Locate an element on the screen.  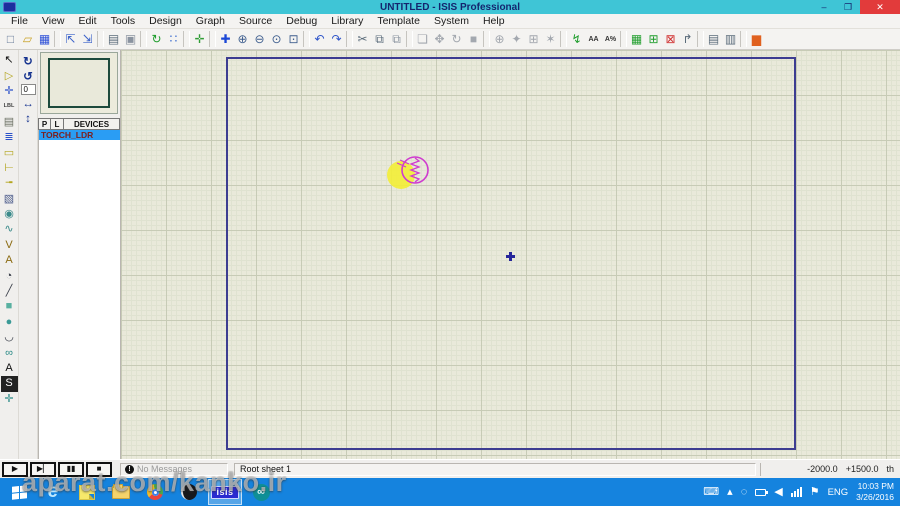
electrical-rule-check-button: ▥ is located at coordinates (730, 39).